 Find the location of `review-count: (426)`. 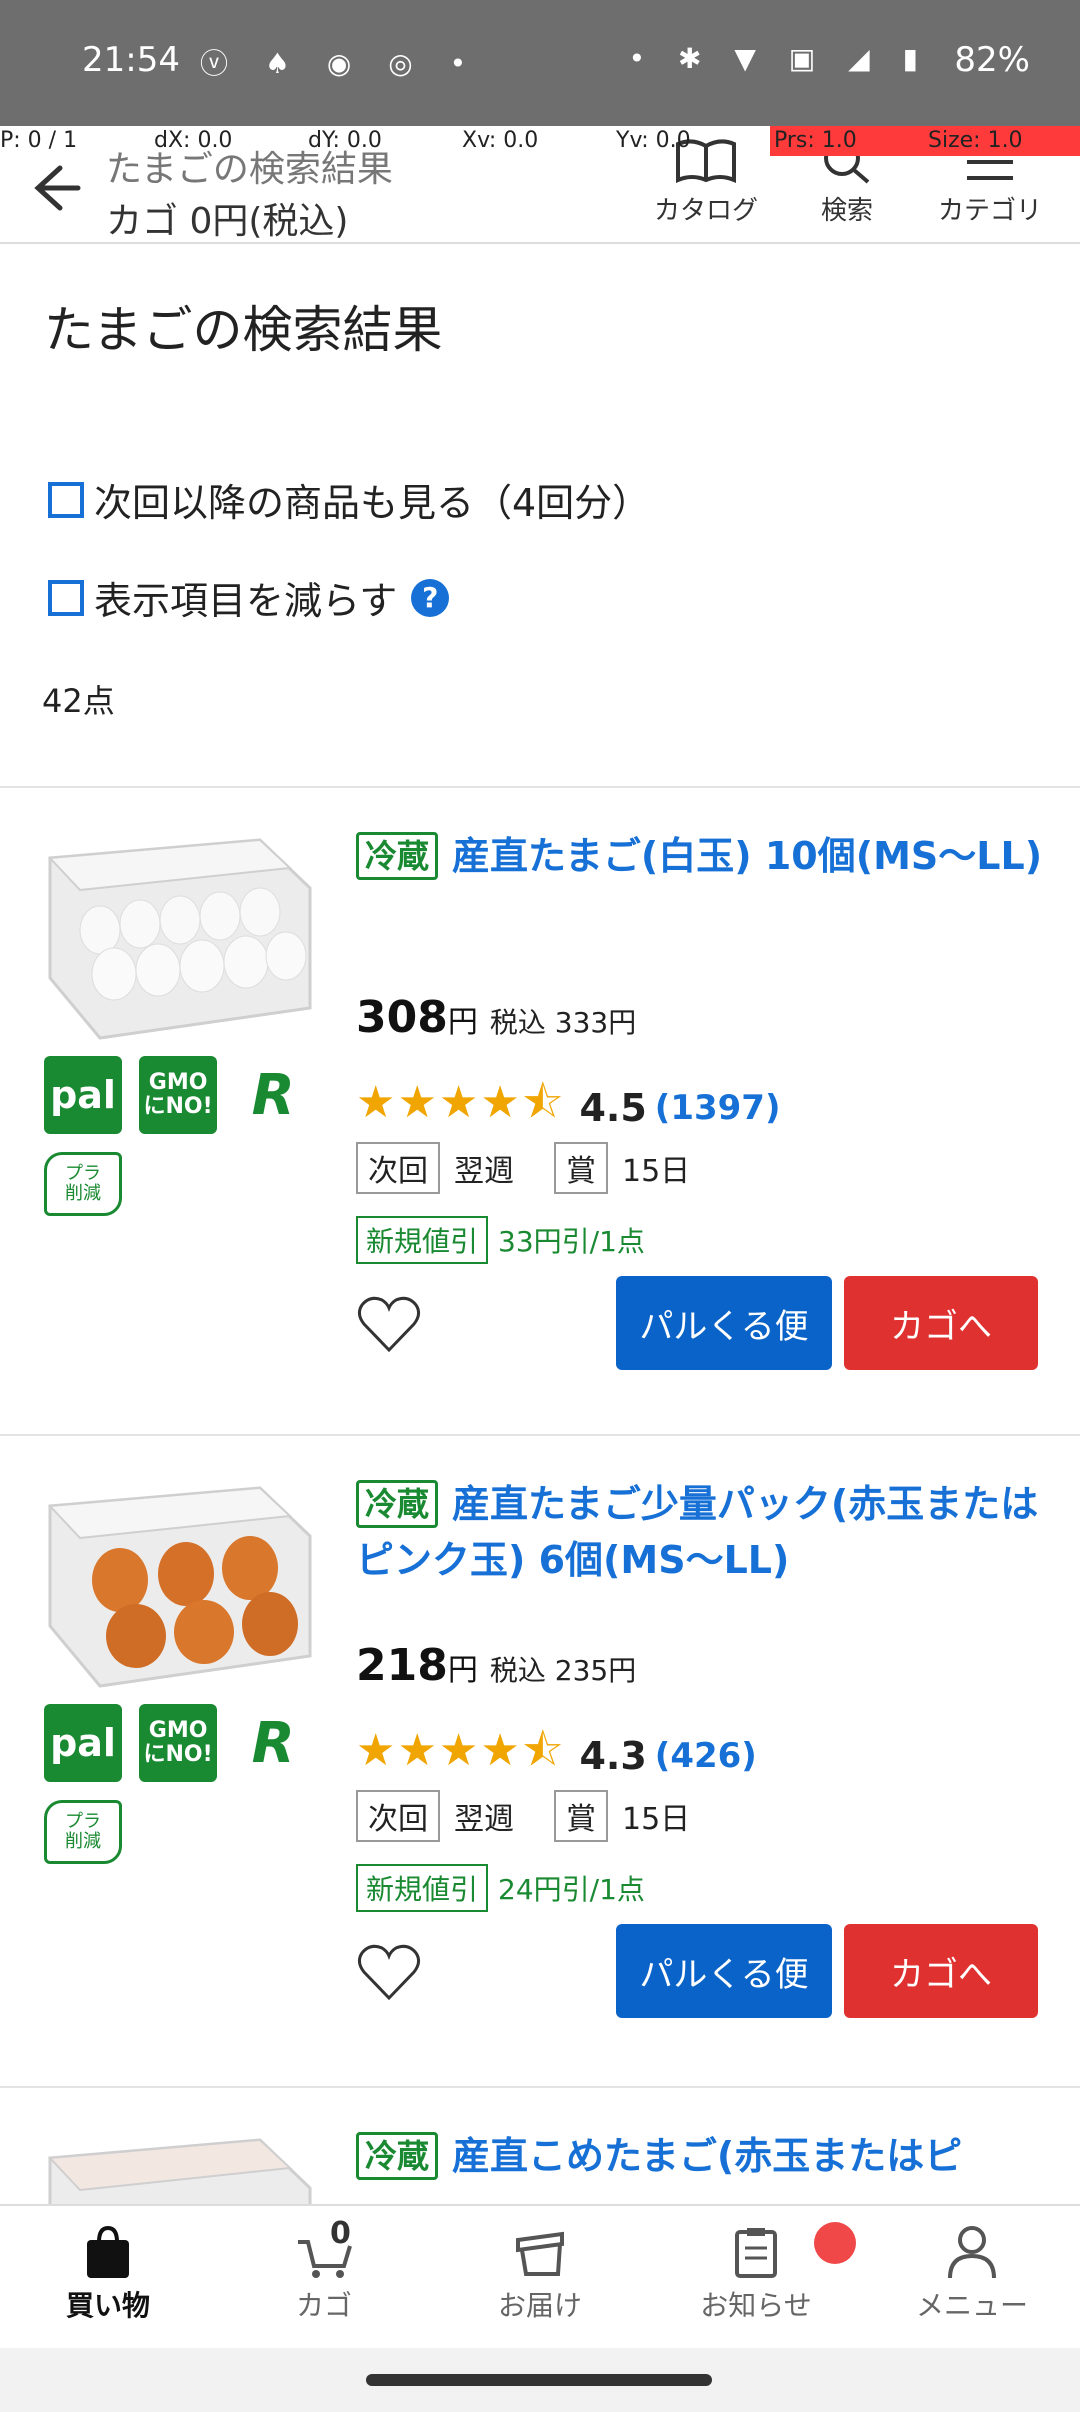

review-count: (426) is located at coordinates (706, 1756).